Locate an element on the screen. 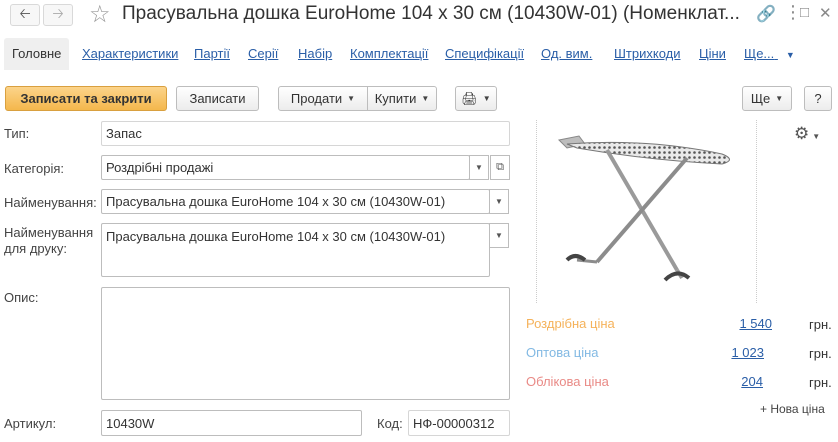 The height and width of the screenshot is (442, 838). tab-units: Од. вим. is located at coordinates (566, 54).